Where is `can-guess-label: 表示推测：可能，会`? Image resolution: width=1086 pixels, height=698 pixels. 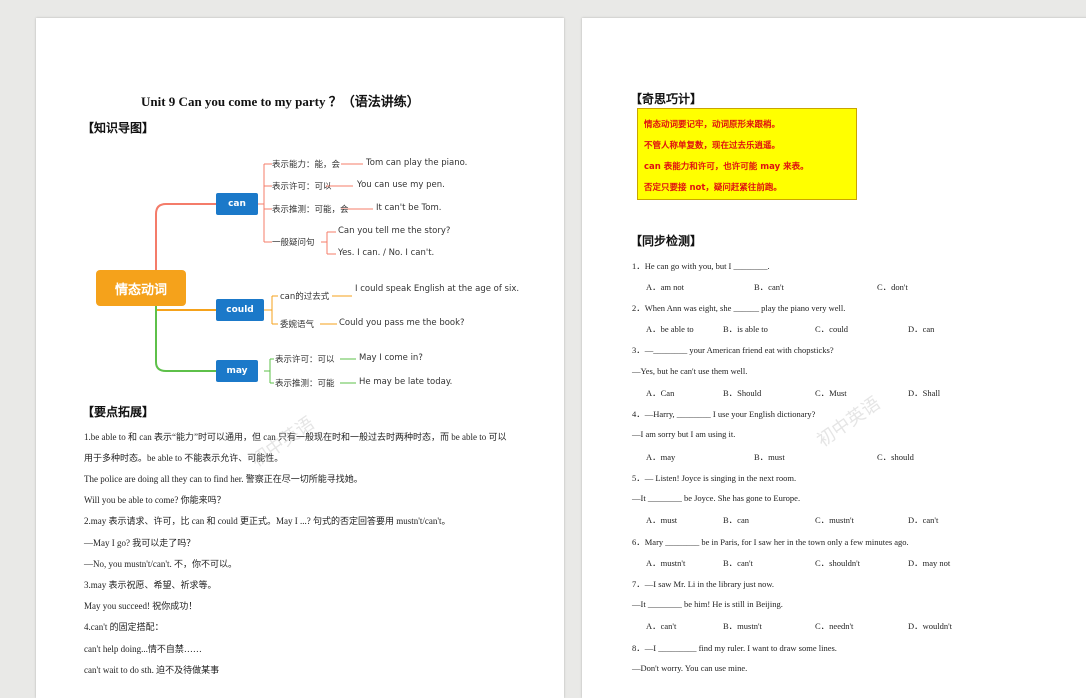 can-guess-label: 表示推测：可能，会 is located at coordinates (310, 210).